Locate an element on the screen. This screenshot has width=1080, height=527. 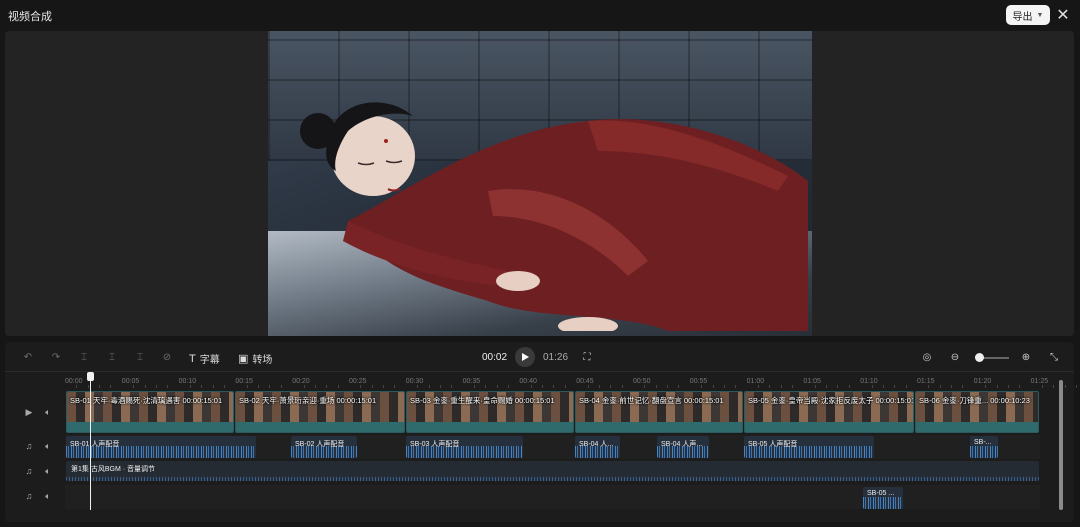
play-button is located at coordinates (525, 357).